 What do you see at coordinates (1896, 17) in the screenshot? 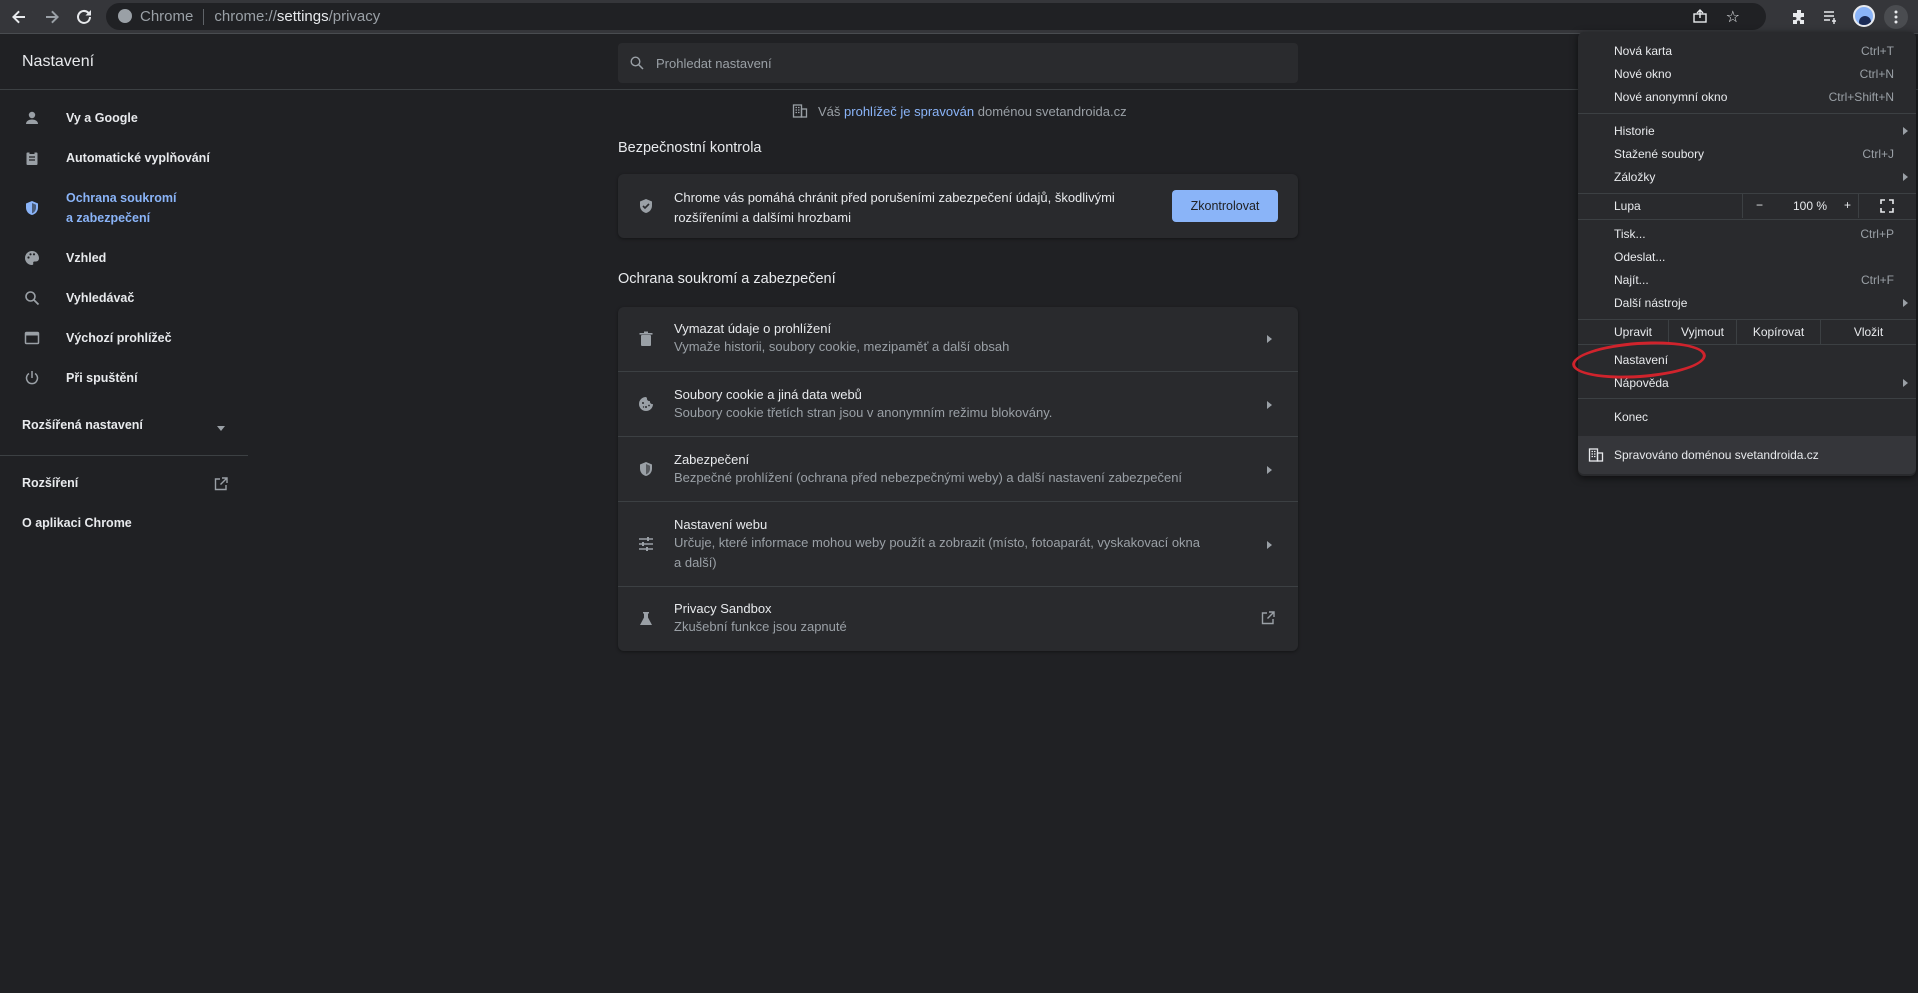
I see `menu-kebab-icon` at bounding box center [1896, 17].